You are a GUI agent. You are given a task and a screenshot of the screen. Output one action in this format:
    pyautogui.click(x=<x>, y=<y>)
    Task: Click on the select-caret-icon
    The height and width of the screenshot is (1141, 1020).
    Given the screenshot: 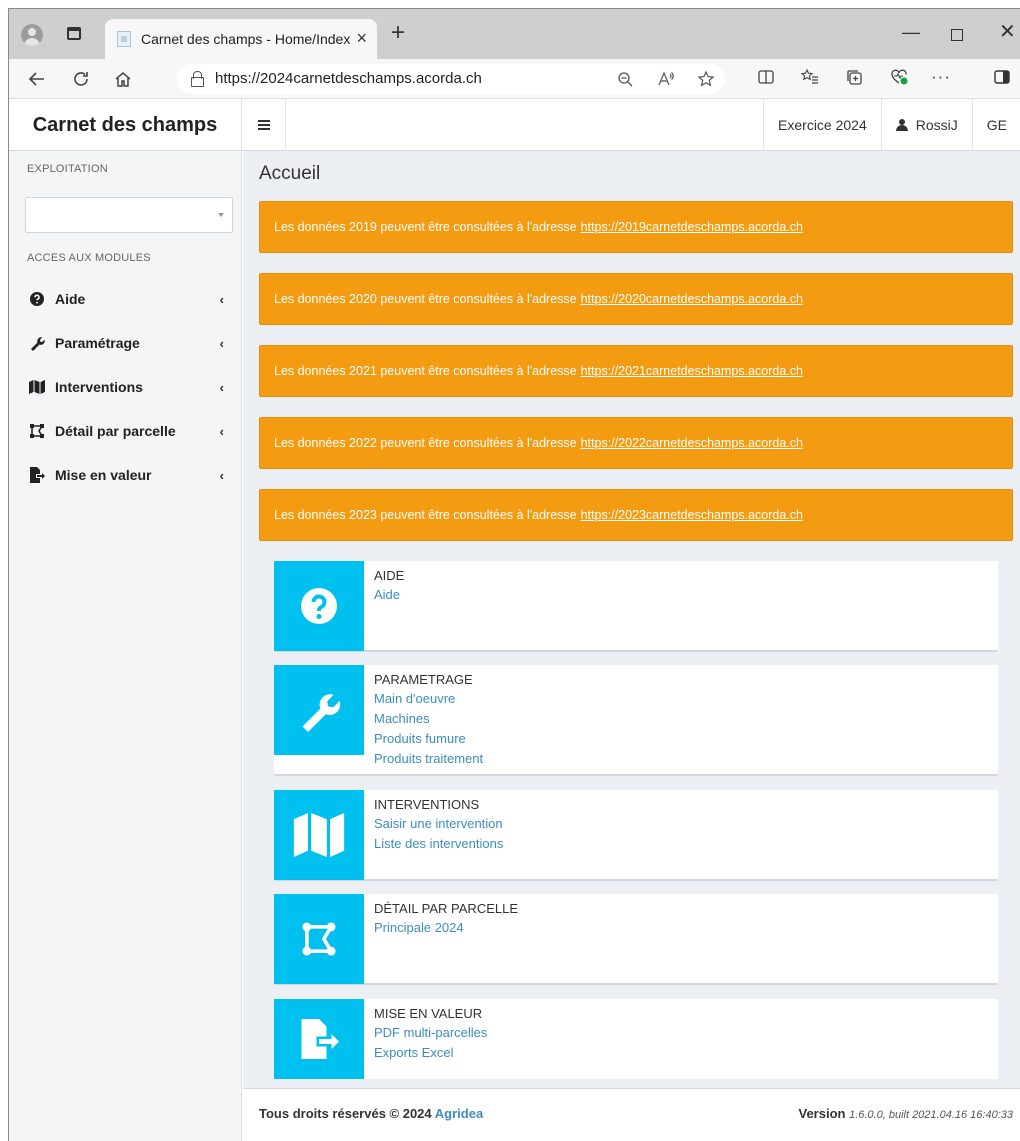 What is the action you would take?
    pyautogui.click(x=221, y=215)
    